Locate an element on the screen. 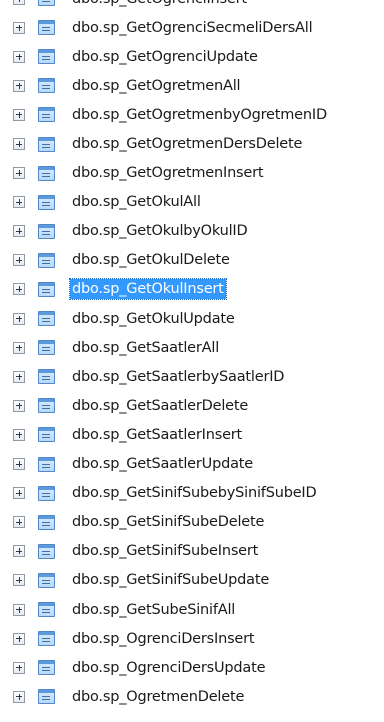 The height and width of the screenshot is (722, 384). tree-node-label: dbo.sp_GetSaatlerDelete is located at coordinates (160, 406).